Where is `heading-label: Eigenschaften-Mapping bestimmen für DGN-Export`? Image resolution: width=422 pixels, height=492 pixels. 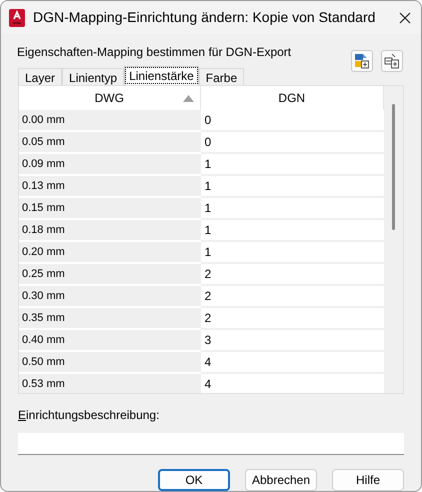 heading-label: Eigenschaften-Mapping bestimmen für DGN-Export is located at coordinates (154, 52).